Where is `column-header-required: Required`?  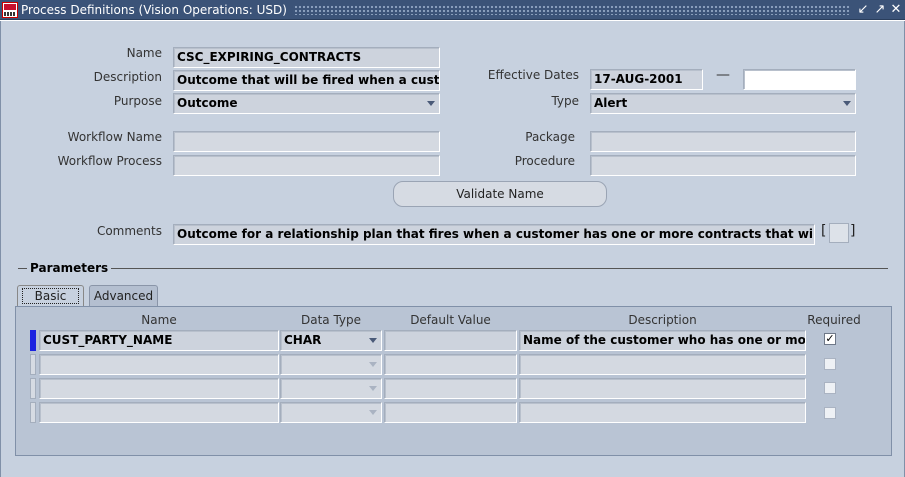 column-header-required: Required is located at coordinates (834, 320).